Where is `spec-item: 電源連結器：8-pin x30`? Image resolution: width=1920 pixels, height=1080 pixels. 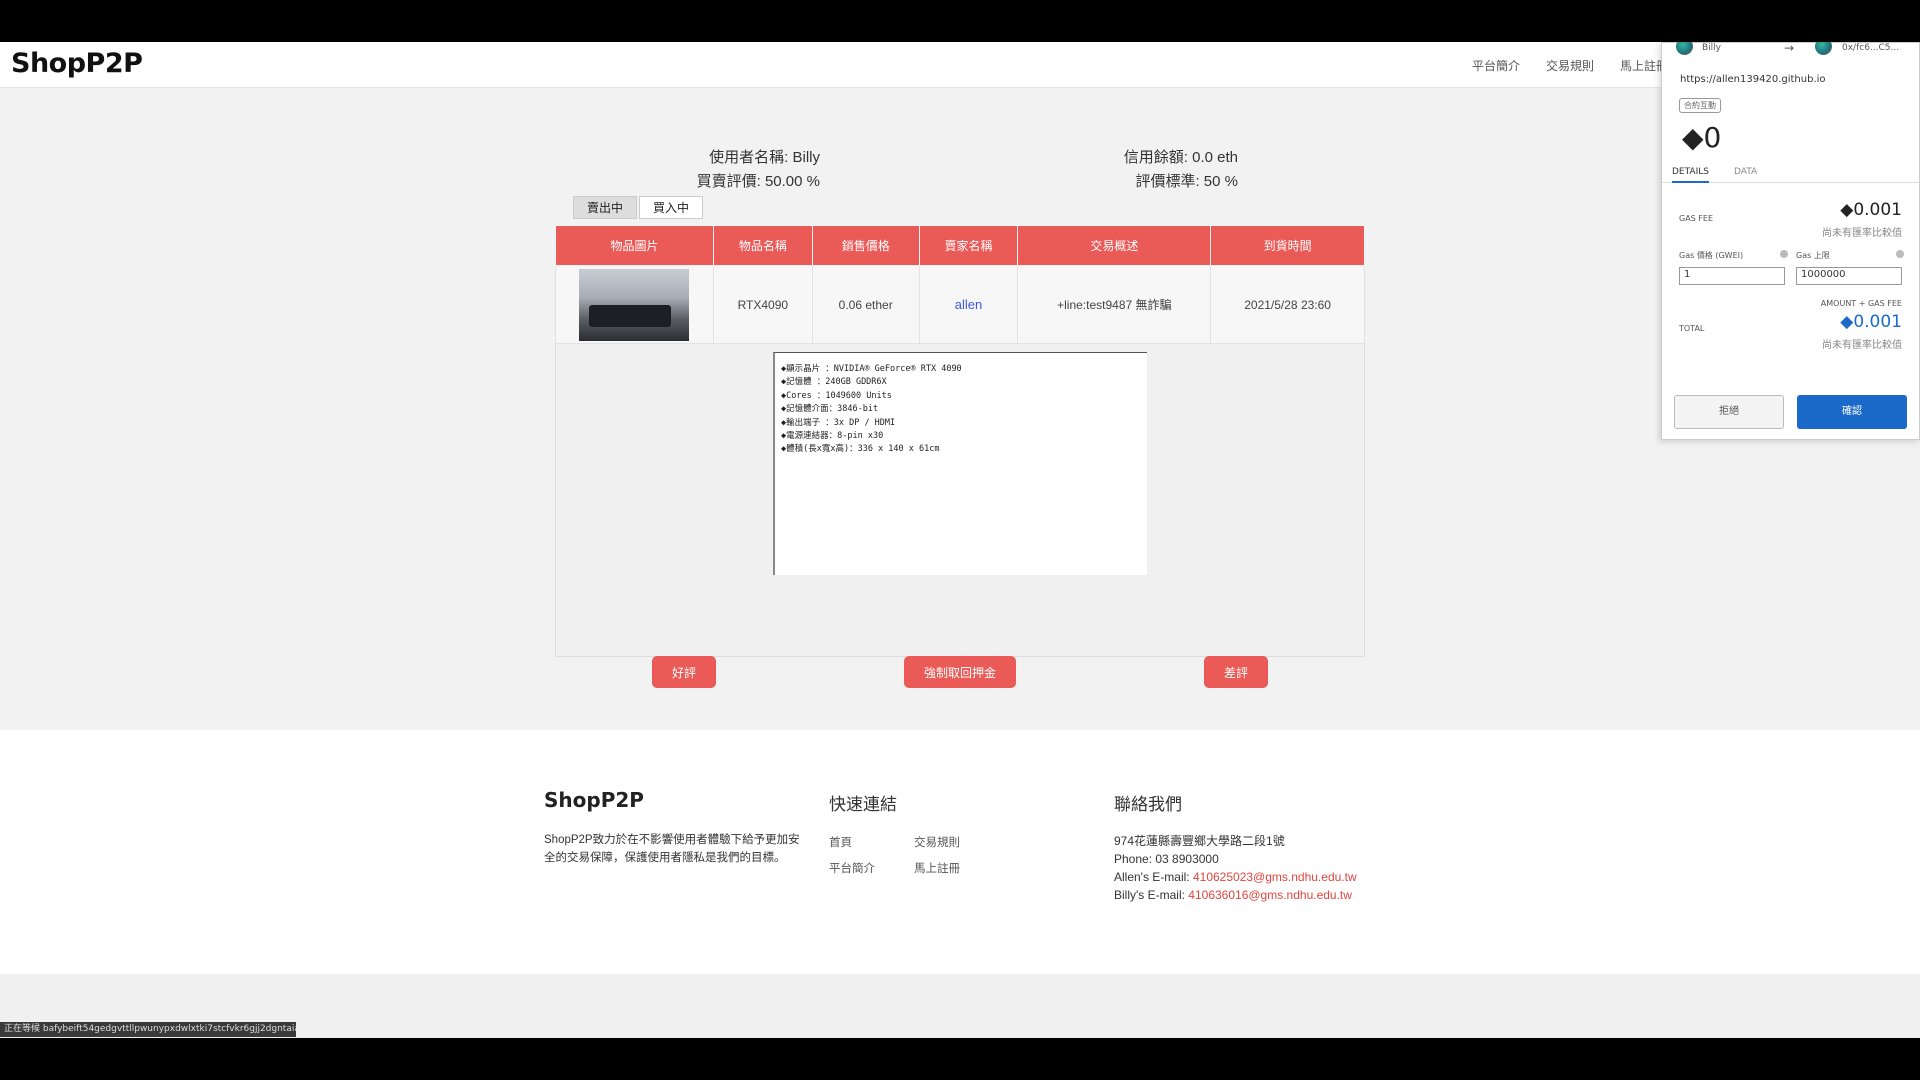 spec-item: 電源連結器：8-pin x30 is located at coordinates (964, 436).